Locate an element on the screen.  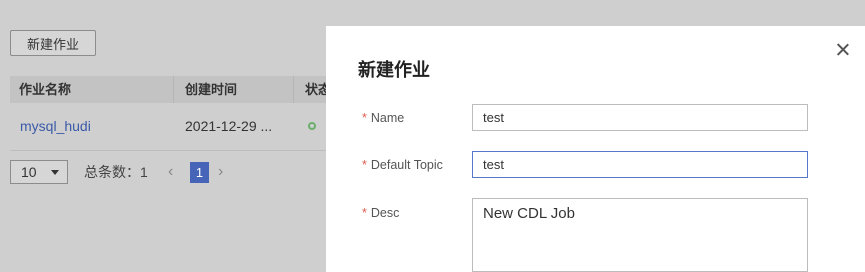
column-header-create-time: 创建时间 is located at coordinates (211, 89).